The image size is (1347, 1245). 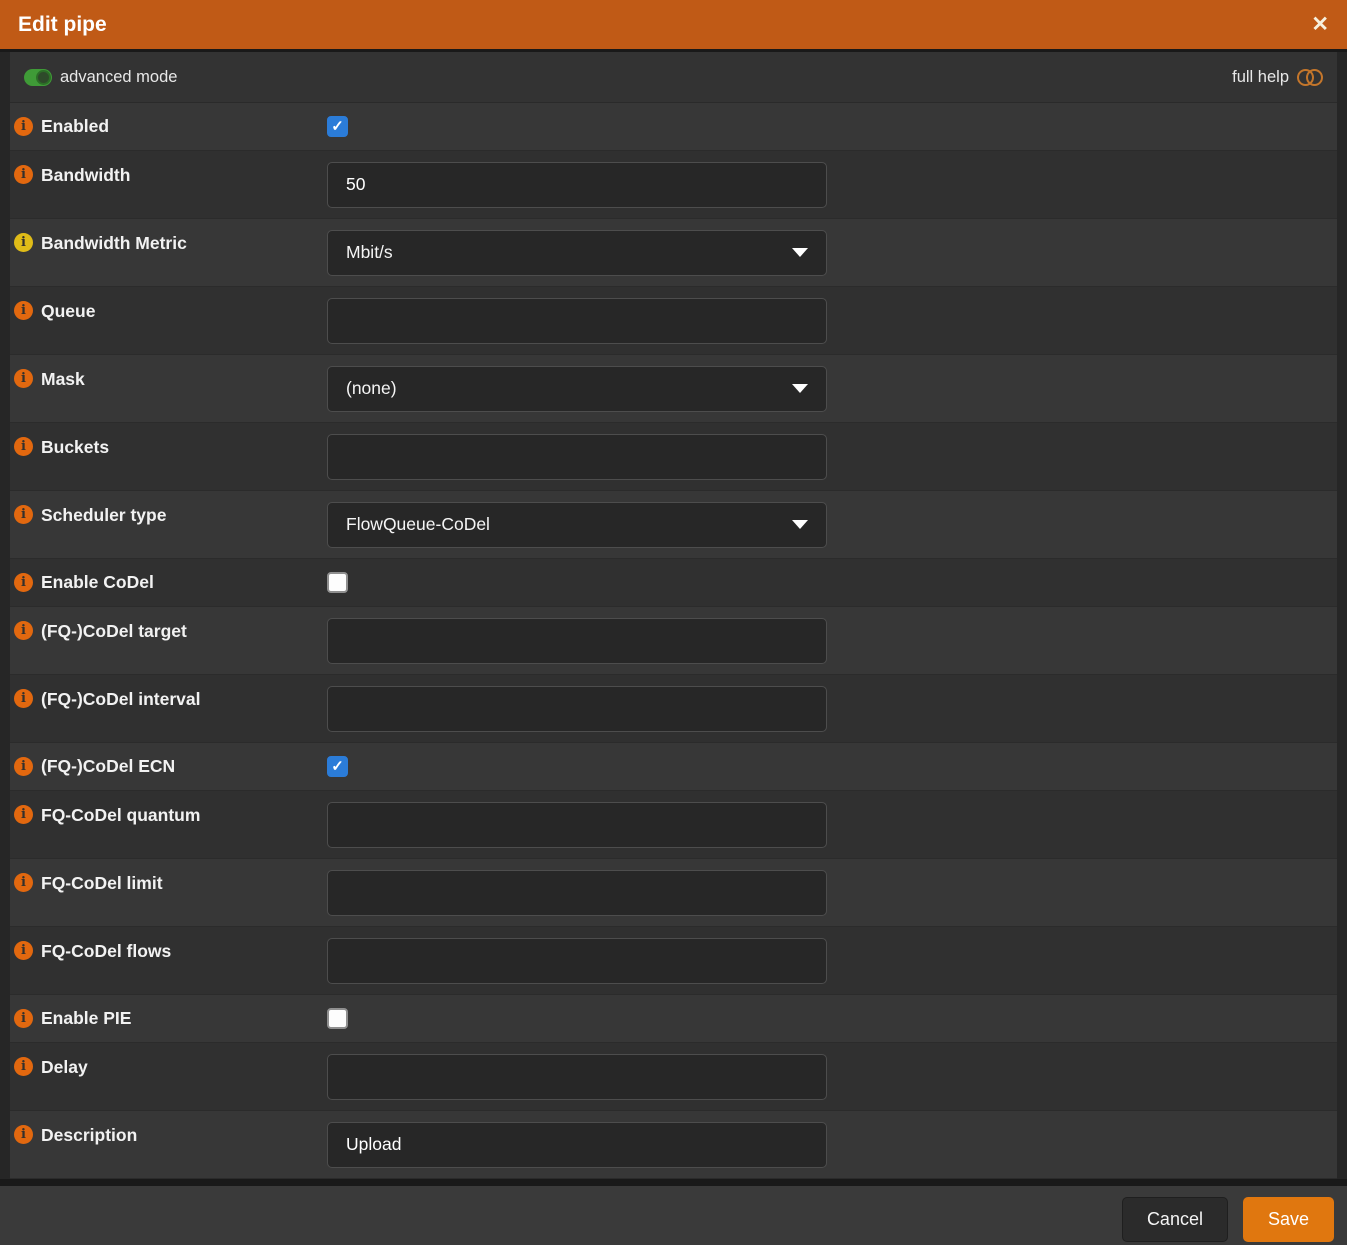 I want to click on field-label: Bandwidth Metric, so click(x=114, y=243).